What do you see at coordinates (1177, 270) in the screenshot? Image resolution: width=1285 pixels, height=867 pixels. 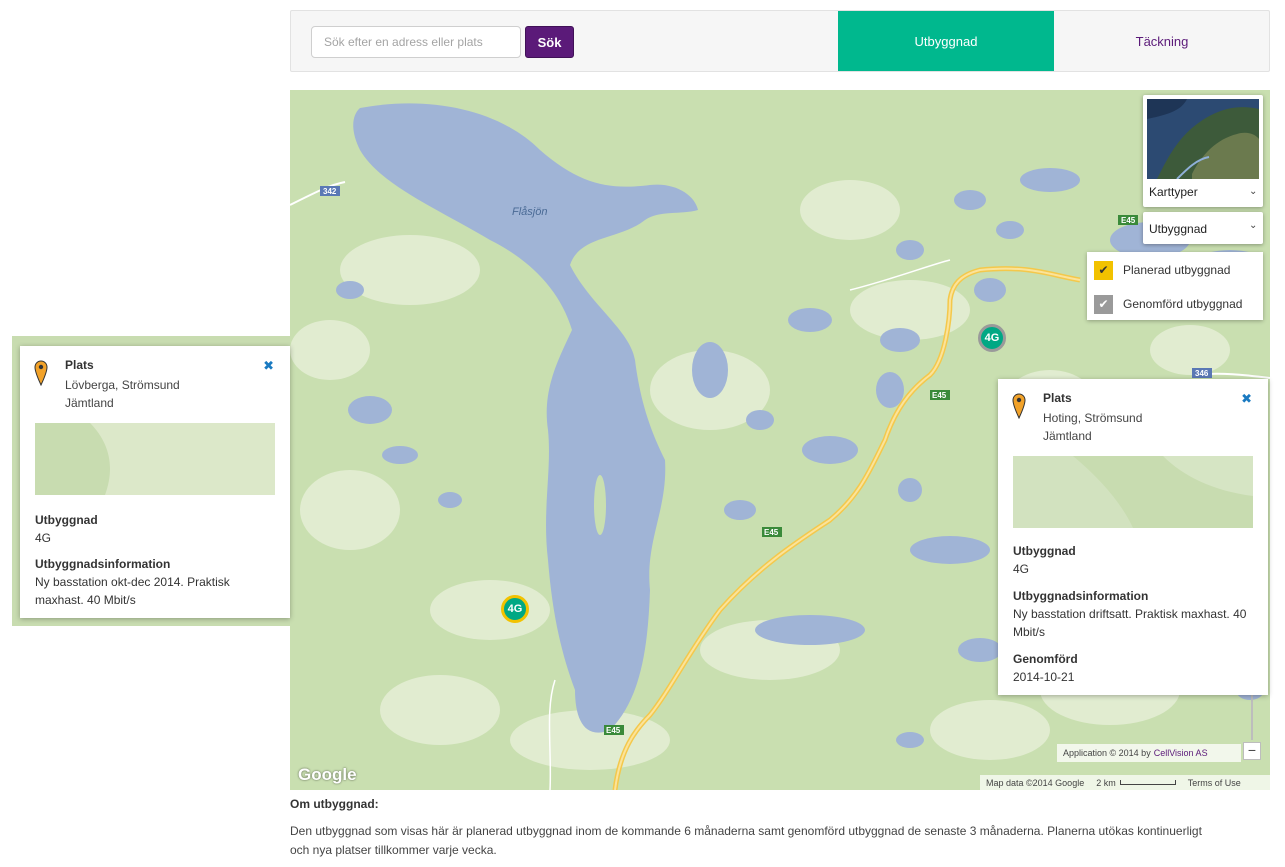 I see `legend-label: Planerad utbyggnad` at bounding box center [1177, 270].